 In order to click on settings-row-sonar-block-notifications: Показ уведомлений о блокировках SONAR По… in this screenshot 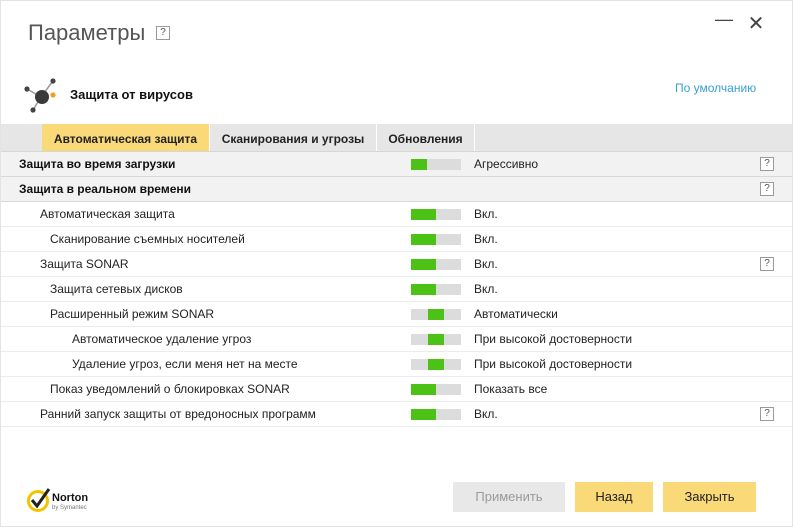, I will do `click(396, 389)`.